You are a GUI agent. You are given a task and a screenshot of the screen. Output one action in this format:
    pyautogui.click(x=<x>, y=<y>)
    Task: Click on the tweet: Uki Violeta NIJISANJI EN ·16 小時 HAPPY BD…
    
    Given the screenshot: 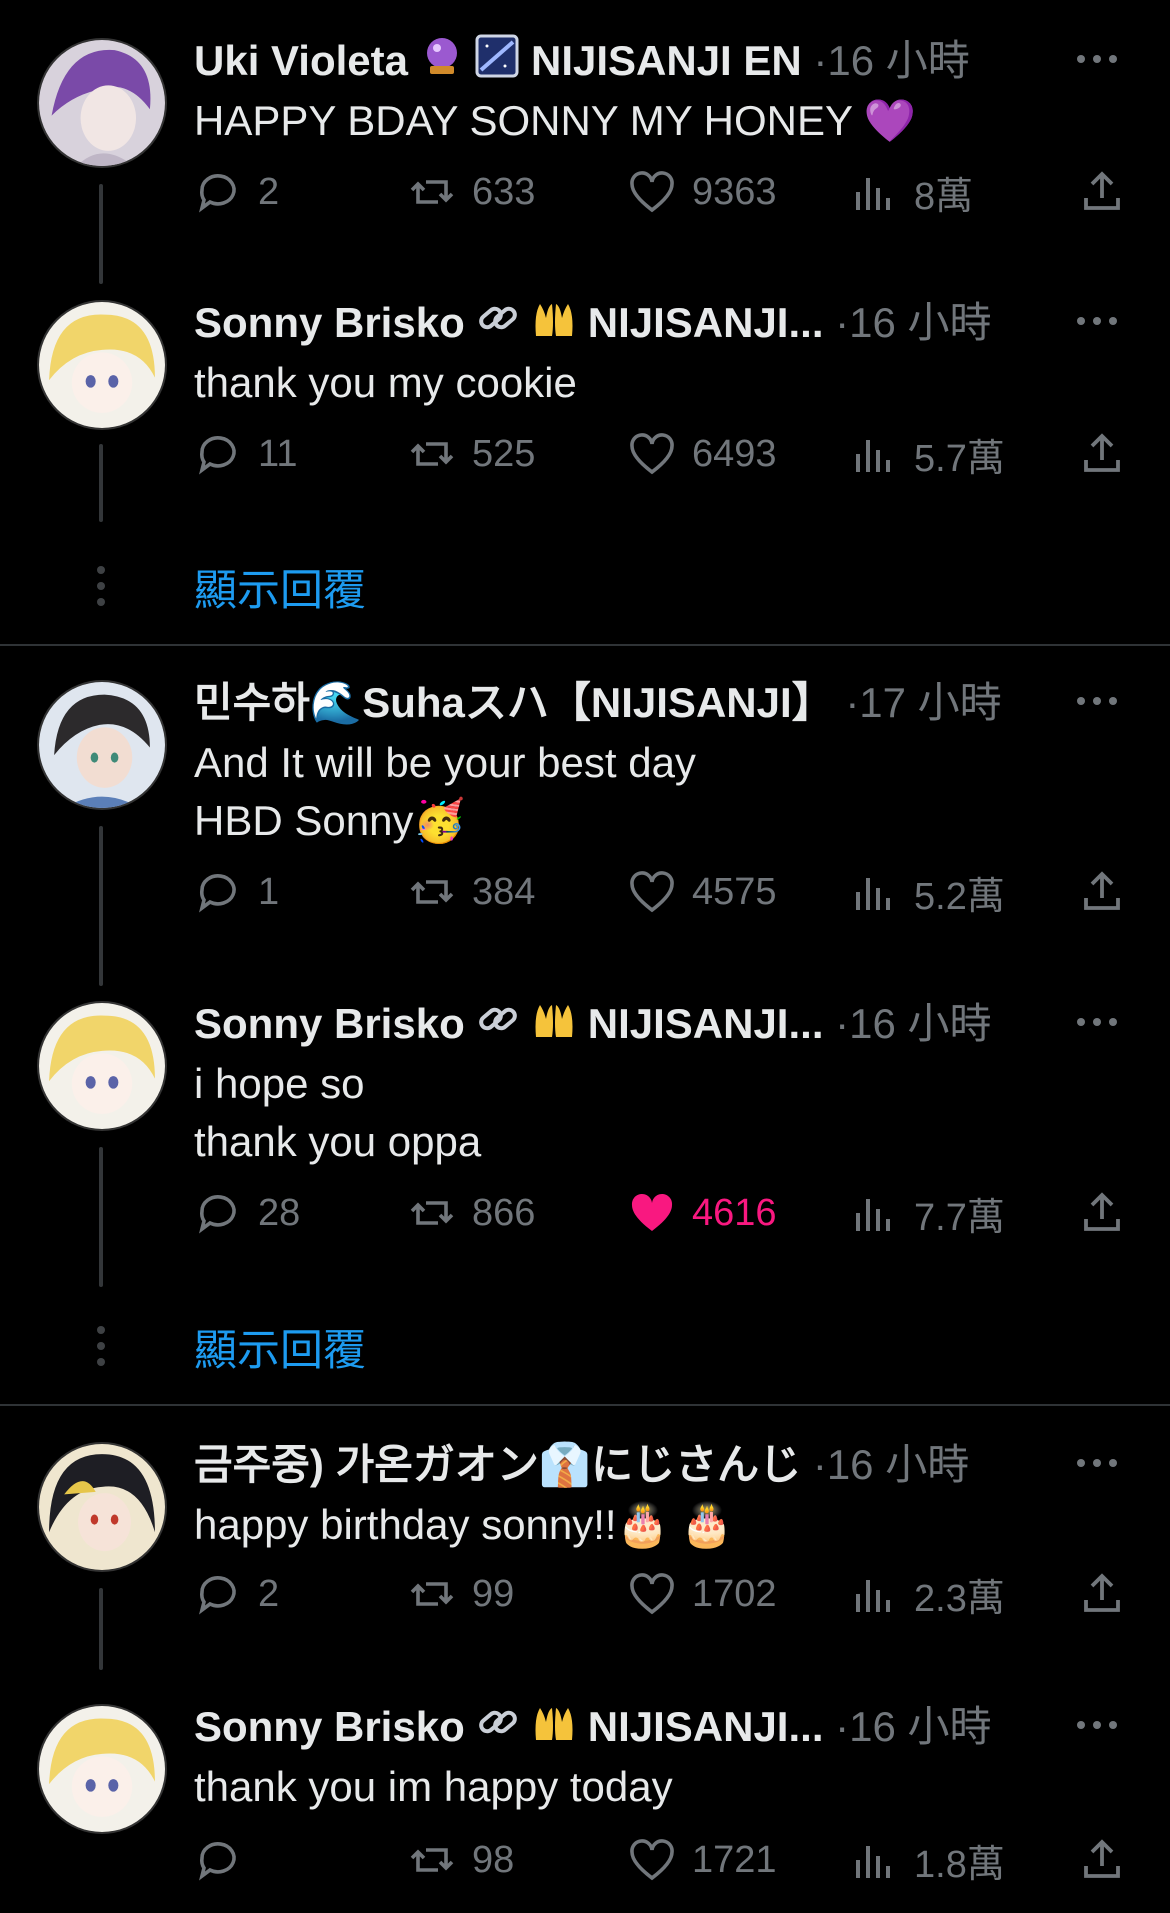 What is the action you would take?
    pyautogui.click(x=585, y=157)
    